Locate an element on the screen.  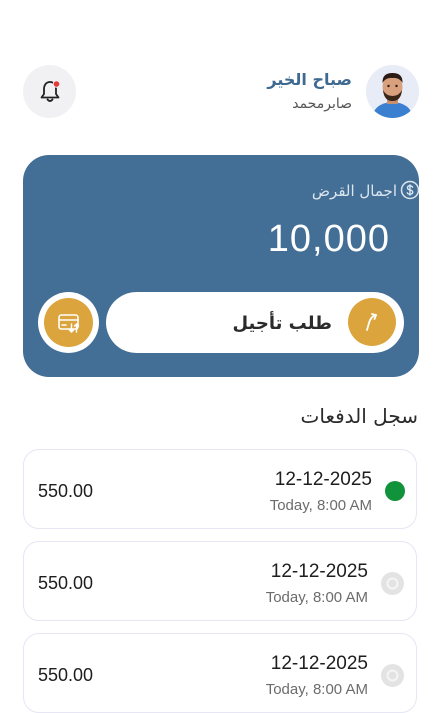
card-transfer-button is located at coordinates (68, 322).